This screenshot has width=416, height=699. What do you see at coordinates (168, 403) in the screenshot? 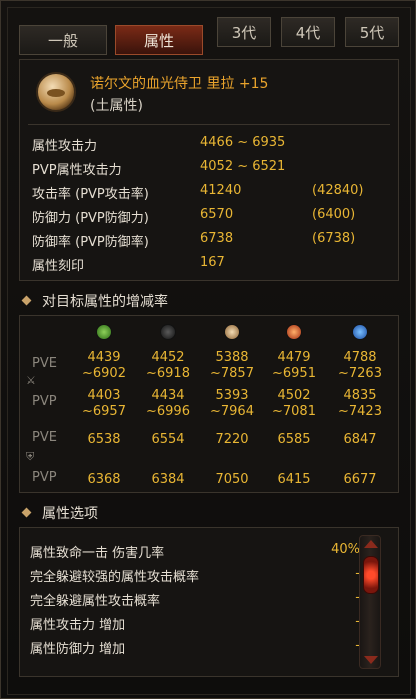
I see `atk-pvp-value: 4434 ~6996` at bounding box center [168, 403].